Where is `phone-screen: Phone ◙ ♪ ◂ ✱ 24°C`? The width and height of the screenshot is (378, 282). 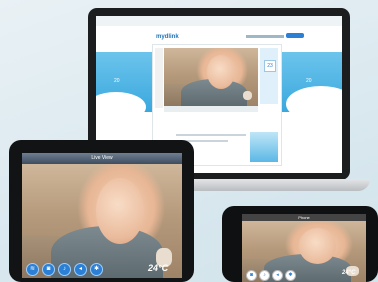
phone-screen: Phone ◙ ♪ ◂ ✱ 24°C is located at coordinates (304, 248).